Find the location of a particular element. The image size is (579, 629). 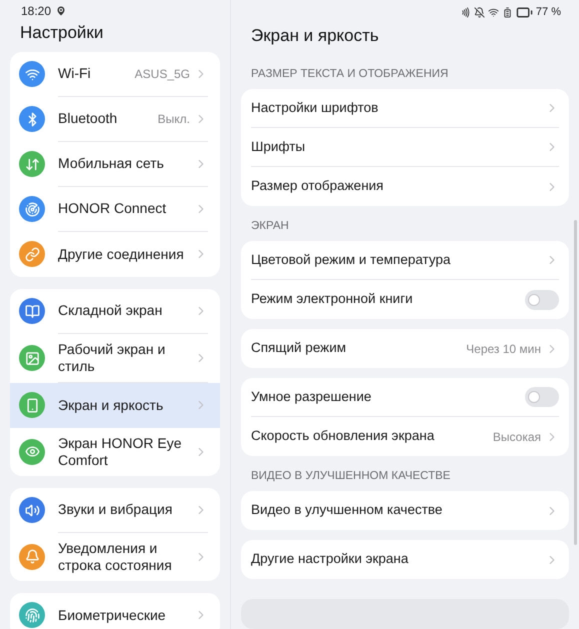

section-heading: РАЗМЕР ТЕКСТА И ОТОБРАЖЕНИЯ is located at coordinates (349, 74).